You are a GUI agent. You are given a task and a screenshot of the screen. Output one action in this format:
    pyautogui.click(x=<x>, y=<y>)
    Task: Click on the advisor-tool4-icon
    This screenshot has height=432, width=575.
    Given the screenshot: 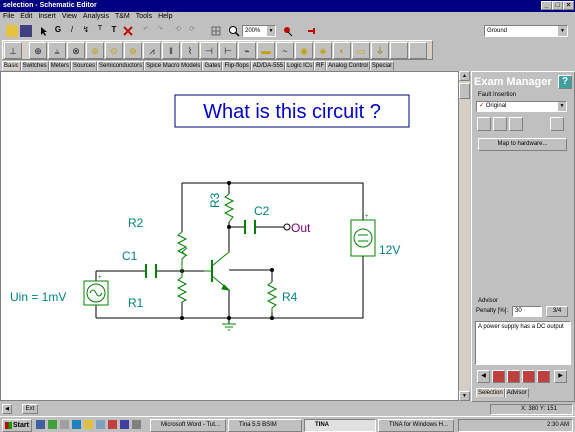 What is the action you would take?
    pyautogui.click(x=543, y=376)
    